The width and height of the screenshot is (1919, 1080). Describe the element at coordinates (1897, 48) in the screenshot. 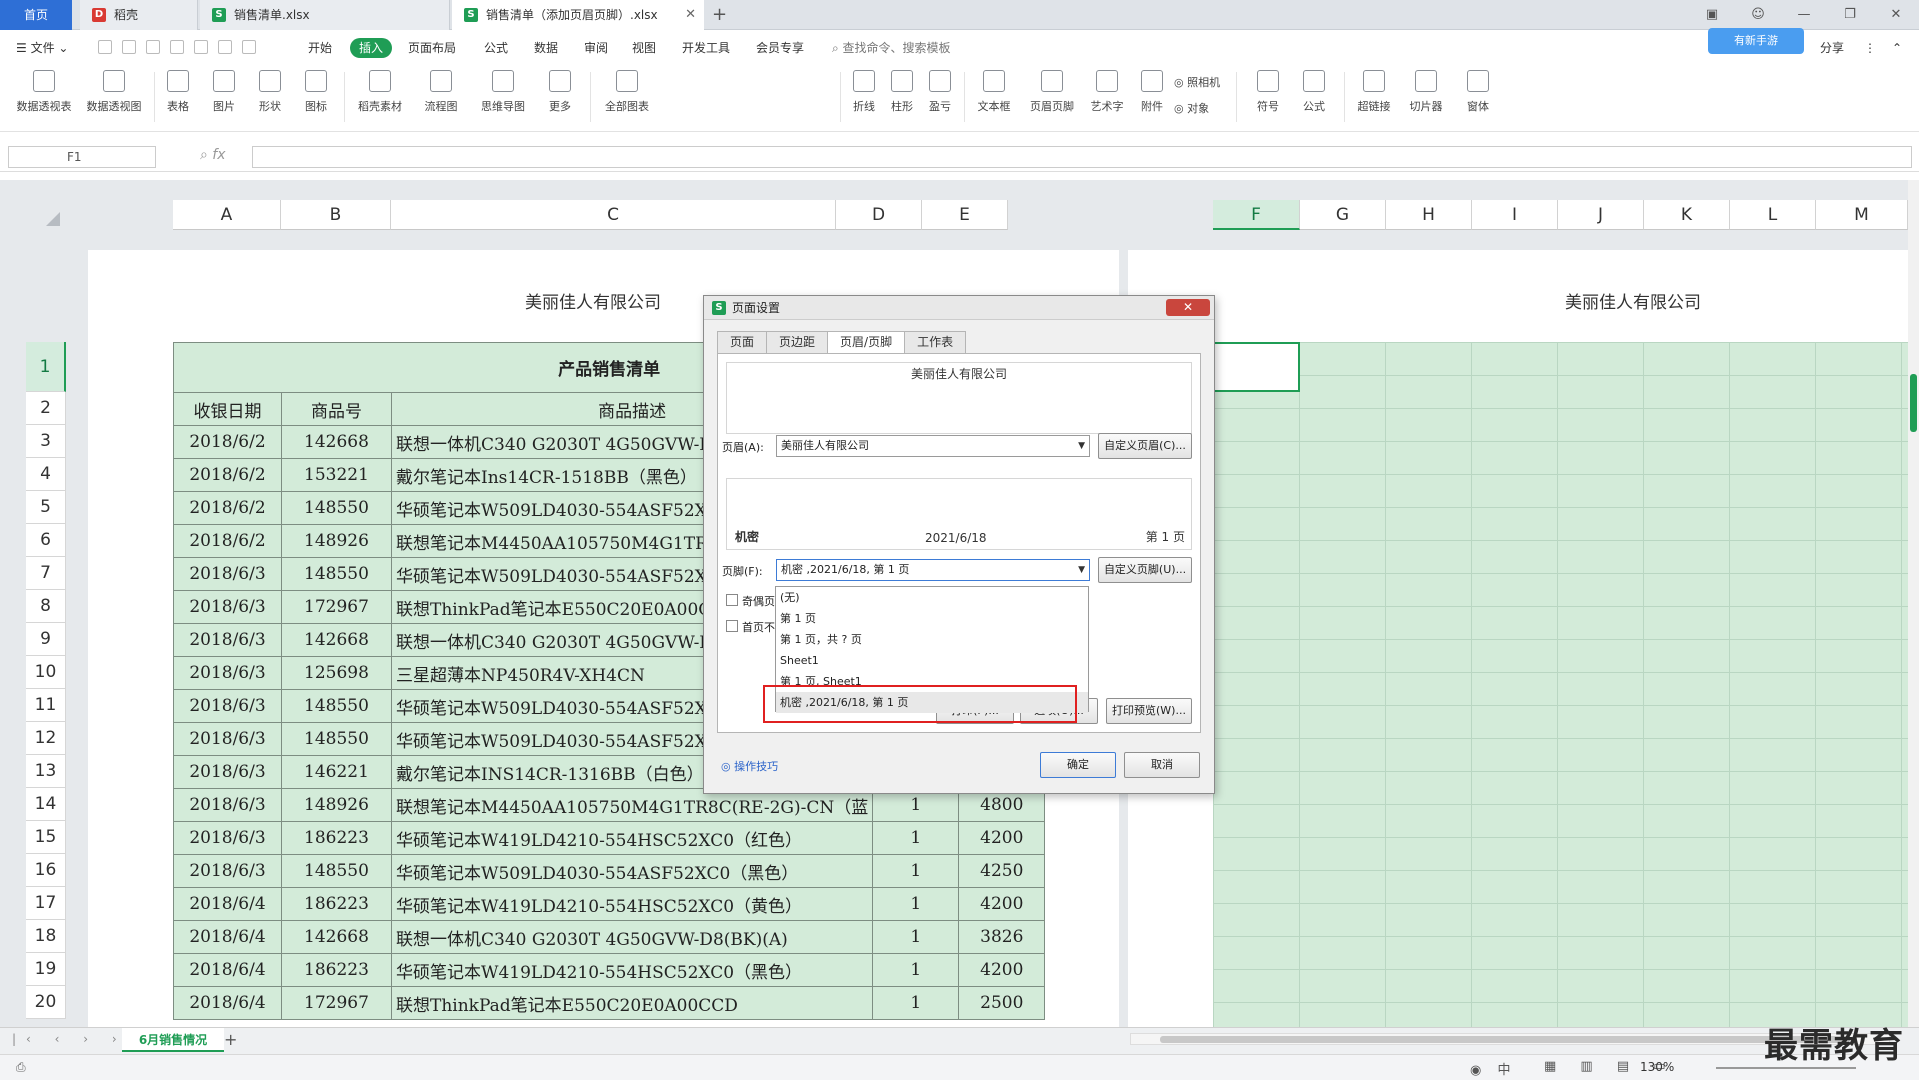

I see `collapse-ribbon-icon: ⌃` at that location.